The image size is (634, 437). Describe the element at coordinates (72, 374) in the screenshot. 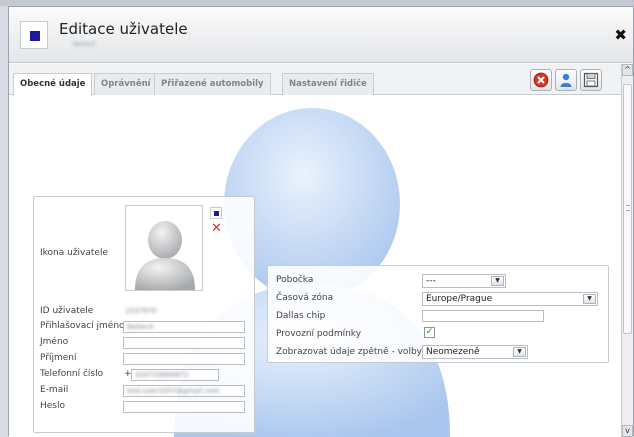

I see `phone-label: Telefonní číslo` at that location.